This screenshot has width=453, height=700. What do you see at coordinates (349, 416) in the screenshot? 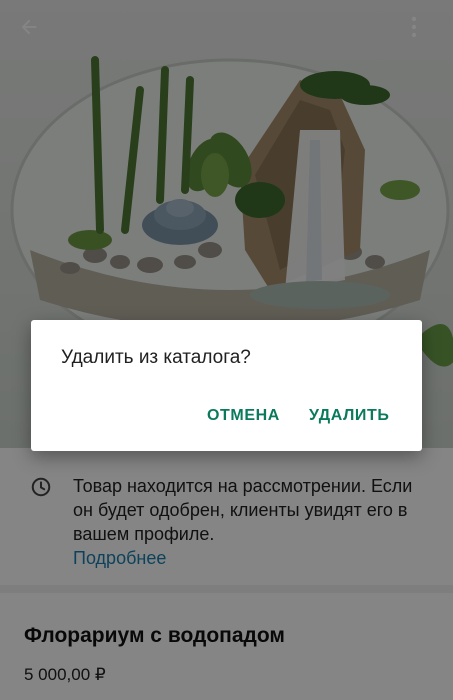
I see `delete-button: УДАЛИТЬ` at bounding box center [349, 416].